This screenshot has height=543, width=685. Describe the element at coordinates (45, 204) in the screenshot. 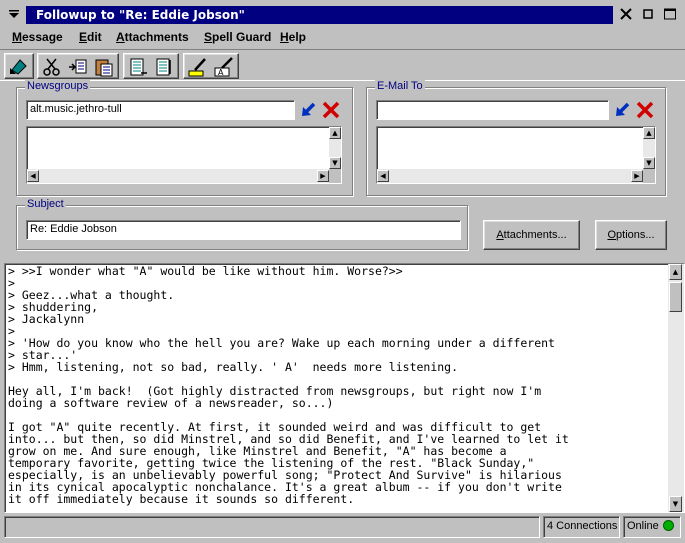

I see `subject-label: Subject` at that location.